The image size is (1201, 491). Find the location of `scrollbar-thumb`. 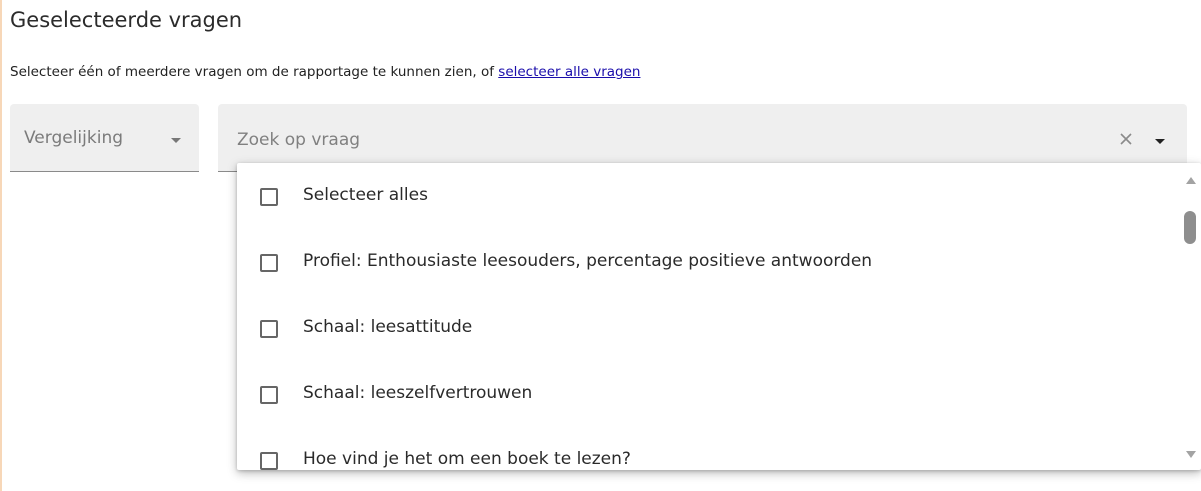

scrollbar-thumb is located at coordinates (1190, 227).